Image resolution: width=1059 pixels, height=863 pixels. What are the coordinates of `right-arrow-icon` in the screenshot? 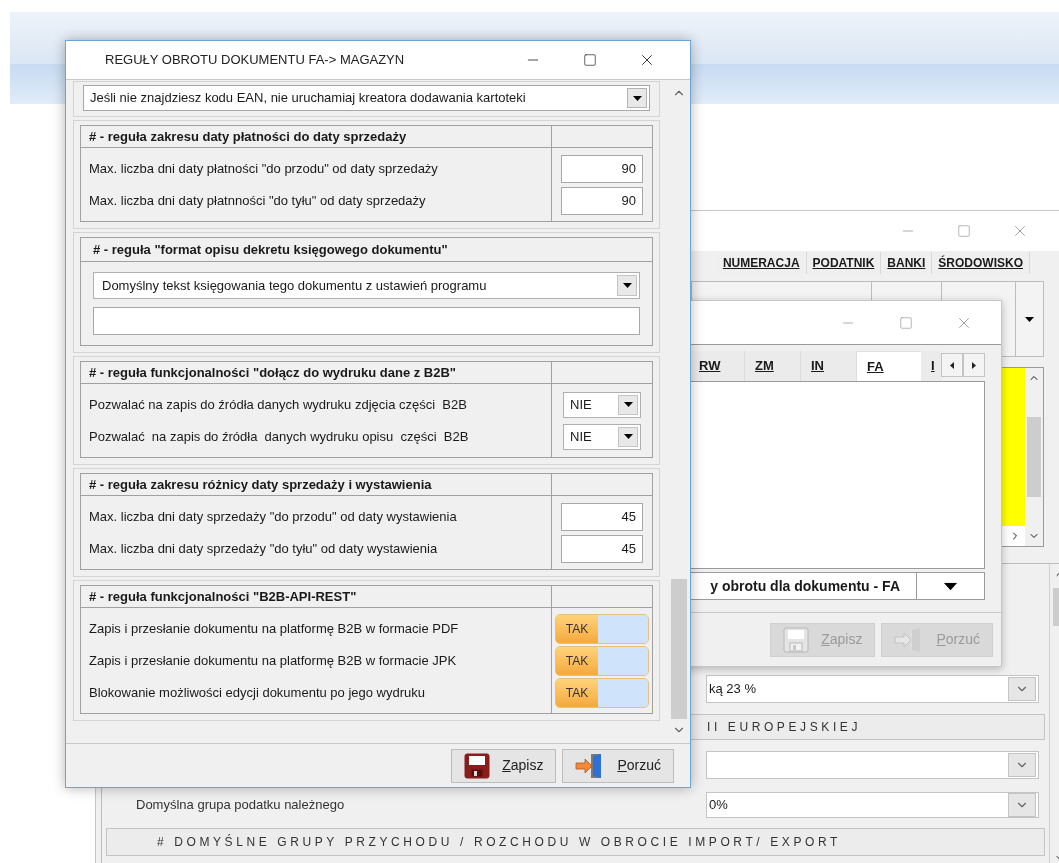 It's located at (974, 365).